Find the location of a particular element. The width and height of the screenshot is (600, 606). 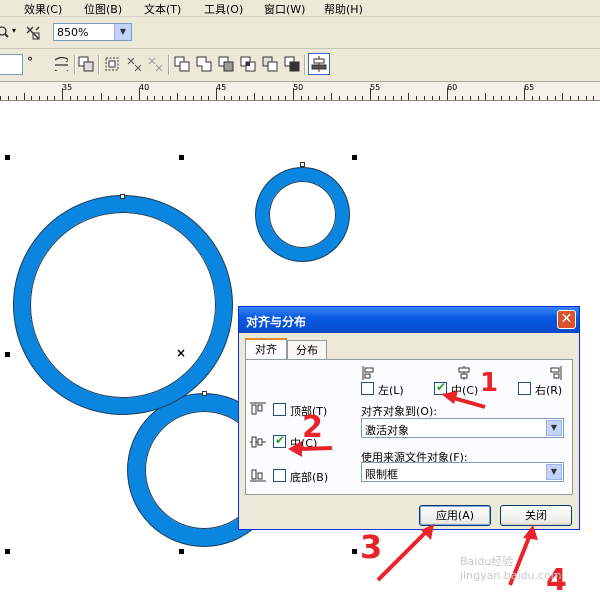

annotation-number: 2 is located at coordinates (312, 427).